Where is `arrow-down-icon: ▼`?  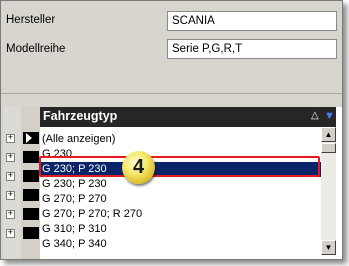
arrow-down-icon: ▼ is located at coordinates (328, 247).